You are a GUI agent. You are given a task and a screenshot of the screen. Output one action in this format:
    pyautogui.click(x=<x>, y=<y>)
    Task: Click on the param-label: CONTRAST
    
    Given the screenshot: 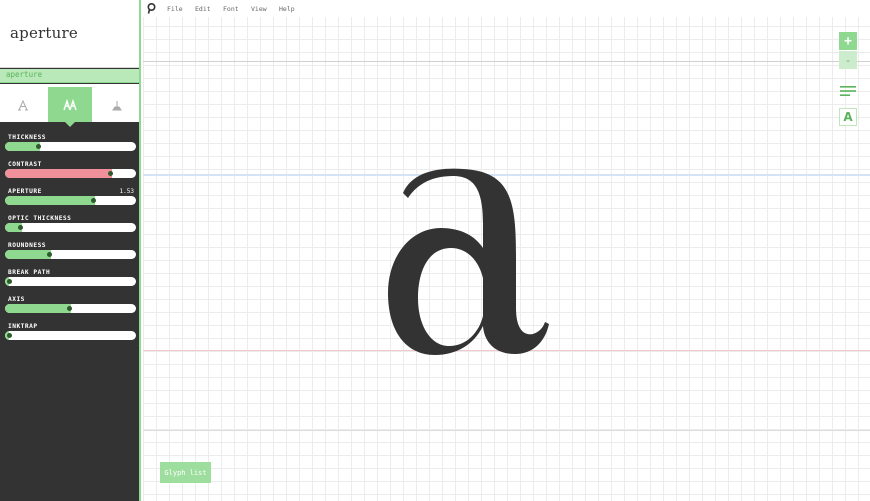 What is the action you would take?
    pyautogui.click(x=25, y=164)
    